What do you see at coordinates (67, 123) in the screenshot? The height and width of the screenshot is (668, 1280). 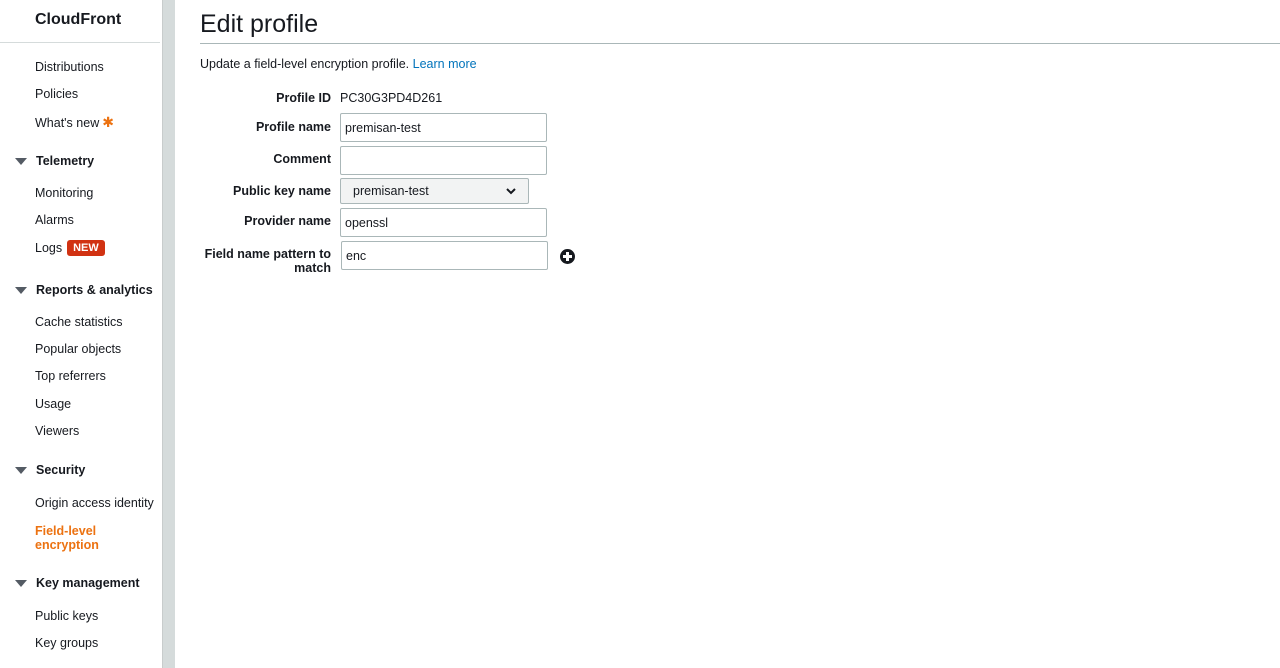 I see `whats-new-label: What's new` at bounding box center [67, 123].